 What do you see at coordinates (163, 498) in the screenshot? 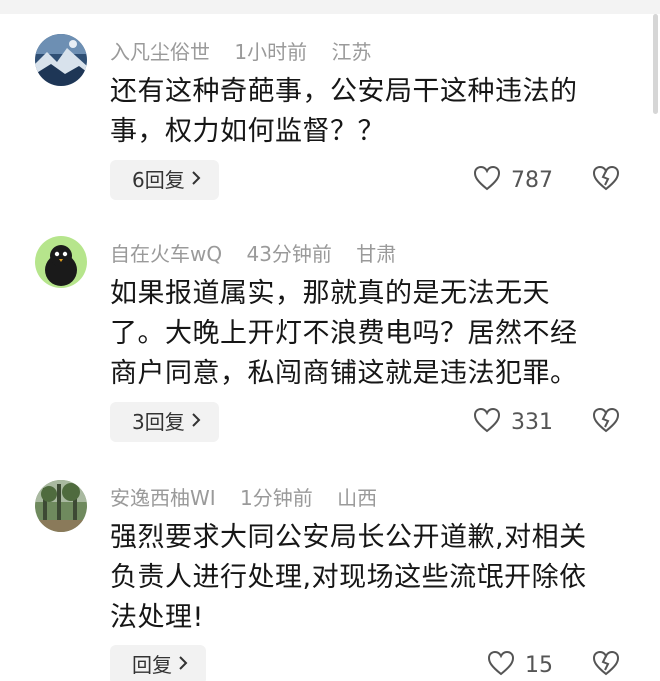
I see `username: 安逸西柚WI` at bounding box center [163, 498].